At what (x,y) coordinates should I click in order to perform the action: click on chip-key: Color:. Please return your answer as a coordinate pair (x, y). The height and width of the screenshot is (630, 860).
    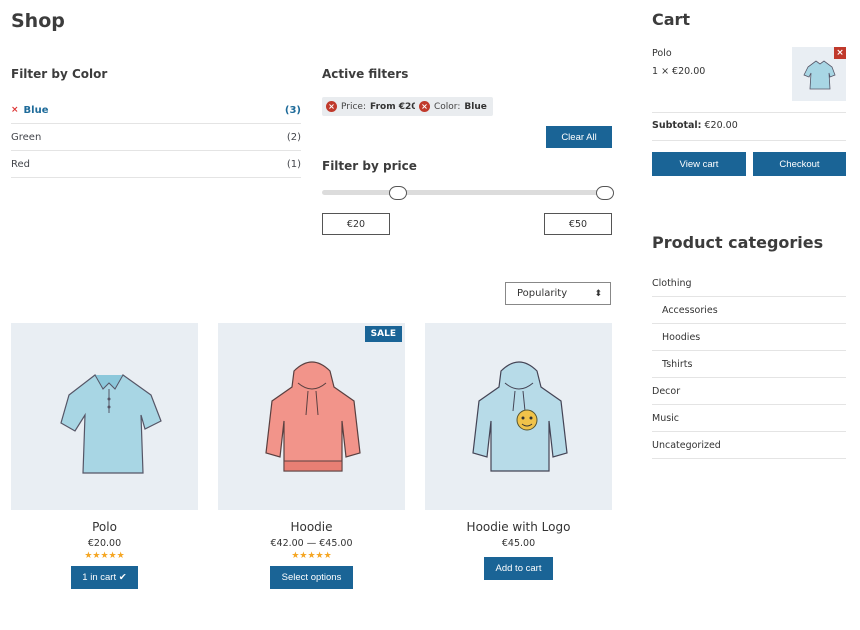
    Looking at the image, I should click on (447, 106).